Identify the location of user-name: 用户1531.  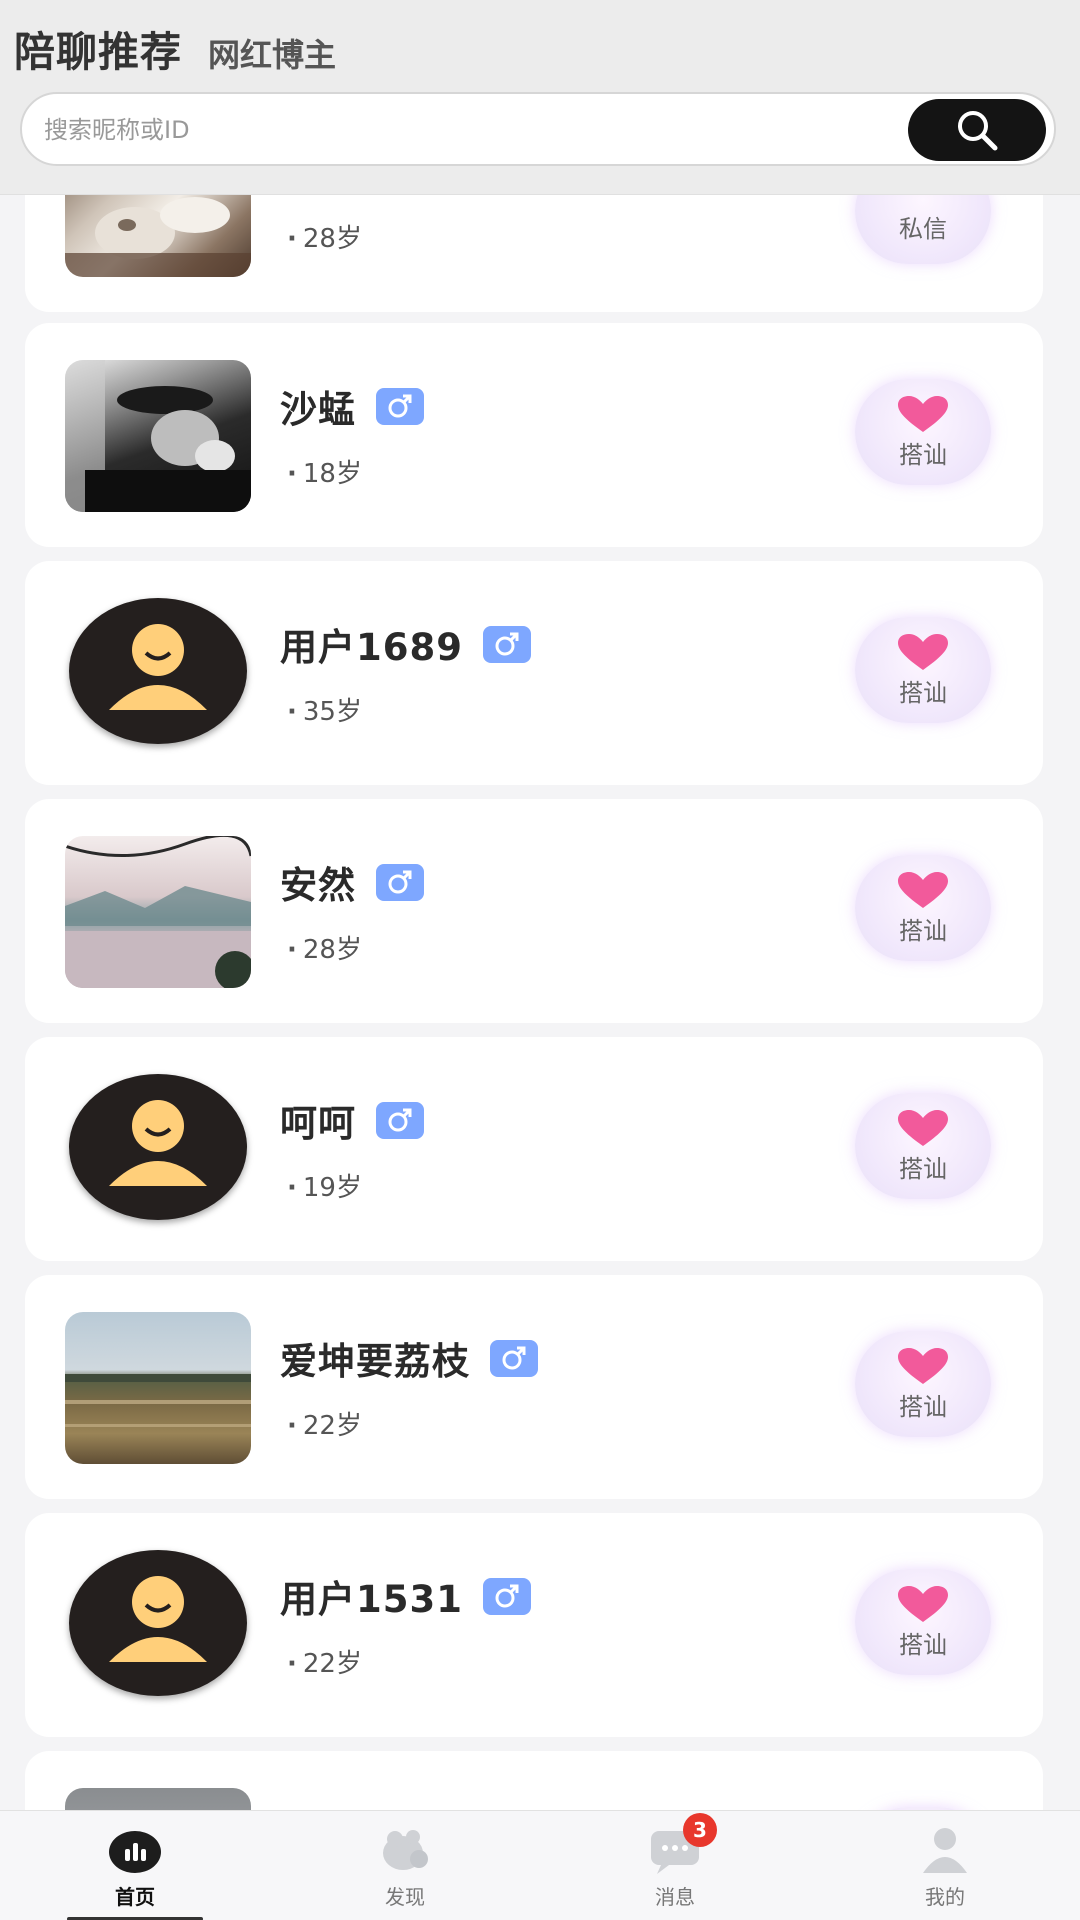
(371, 1599).